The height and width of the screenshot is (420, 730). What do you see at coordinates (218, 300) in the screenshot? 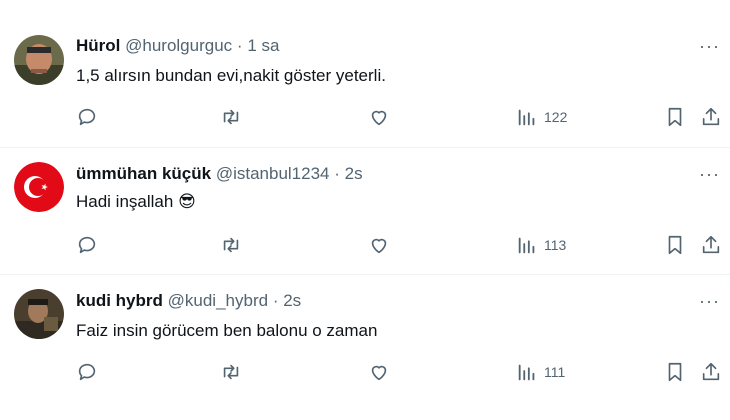
I see `handle: @kudi_hybrd` at bounding box center [218, 300].